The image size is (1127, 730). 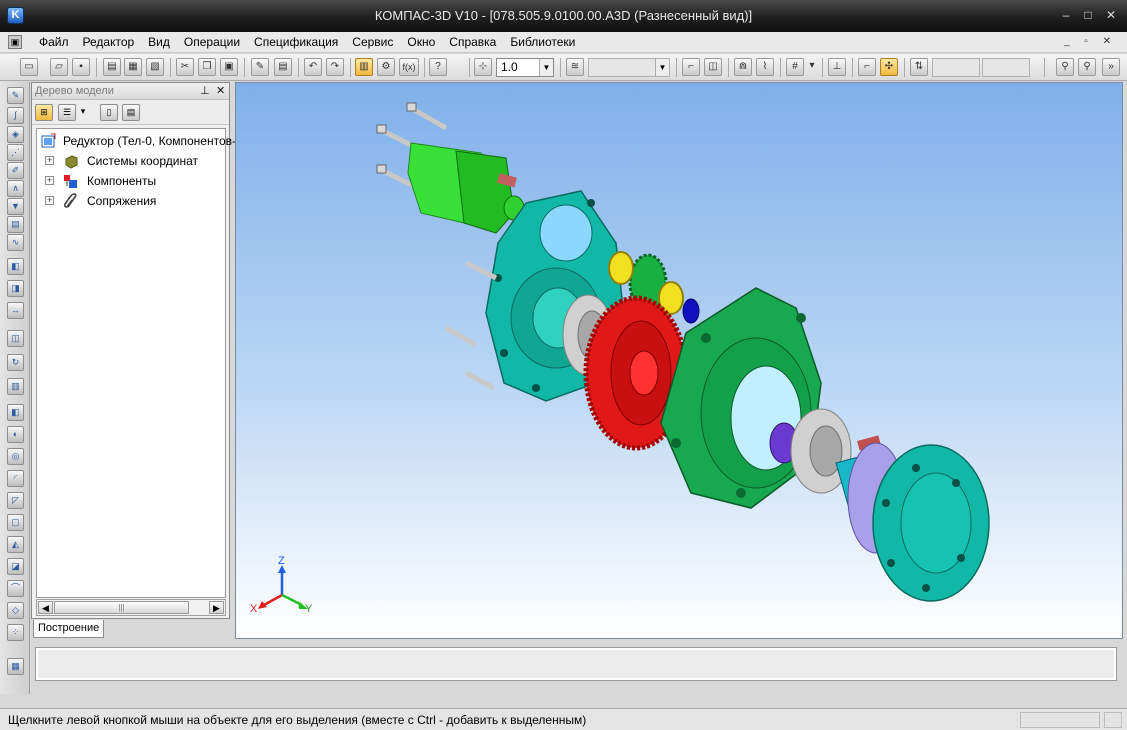 What do you see at coordinates (15, 610) in the screenshot?
I see `loft-icon: ◇` at bounding box center [15, 610].